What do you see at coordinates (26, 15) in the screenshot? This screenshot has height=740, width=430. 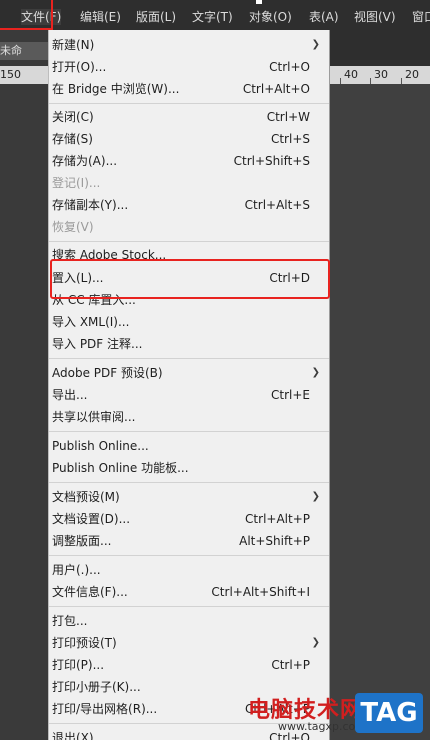 I see `annotation-highlight-file-menu` at bounding box center [26, 15].